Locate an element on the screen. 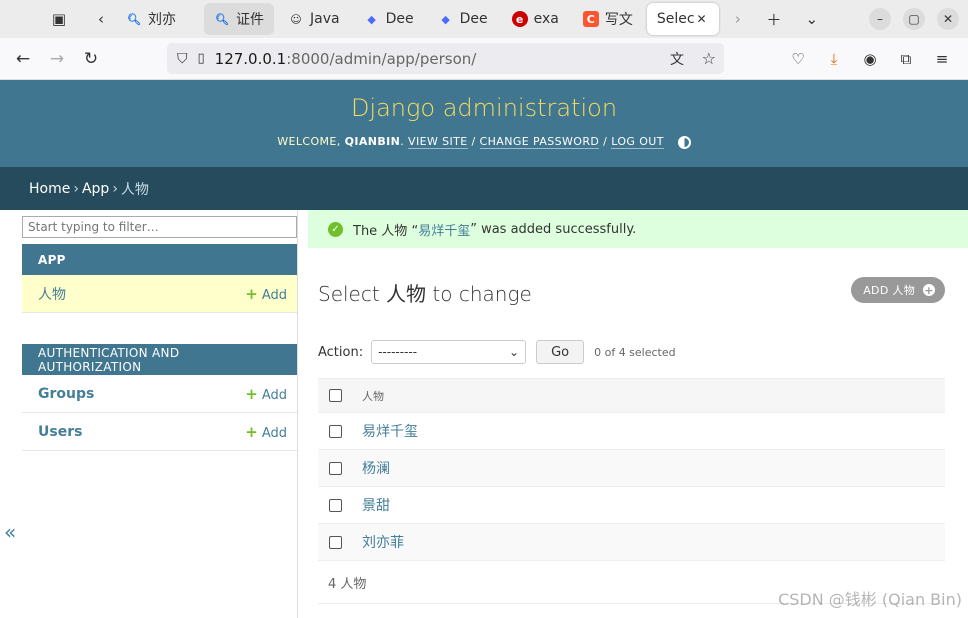 Image resolution: width=968 pixels, height=618 pixels. watermark: CSDN @钱彬 (Qian Bin) is located at coordinates (870, 599).